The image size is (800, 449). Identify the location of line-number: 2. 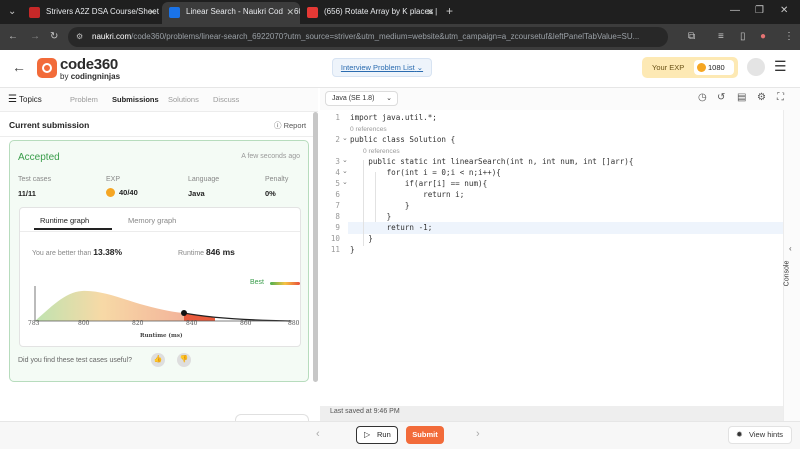
(337, 139).